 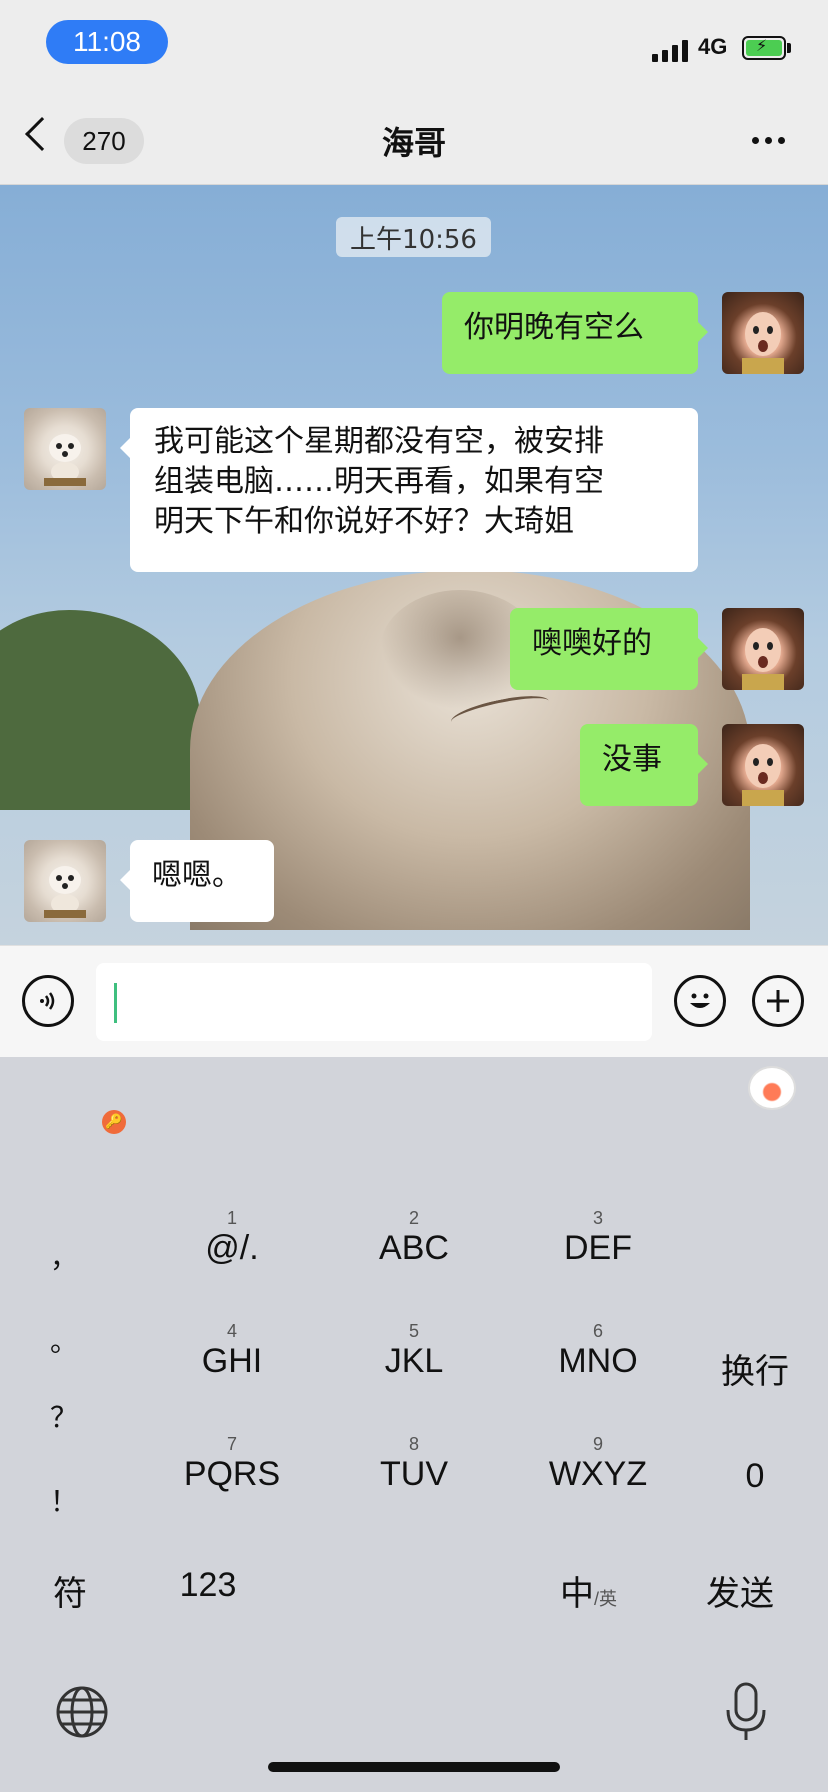 What do you see at coordinates (778, 1001) in the screenshot?
I see `plus-icon` at bounding box center [778, 1001].